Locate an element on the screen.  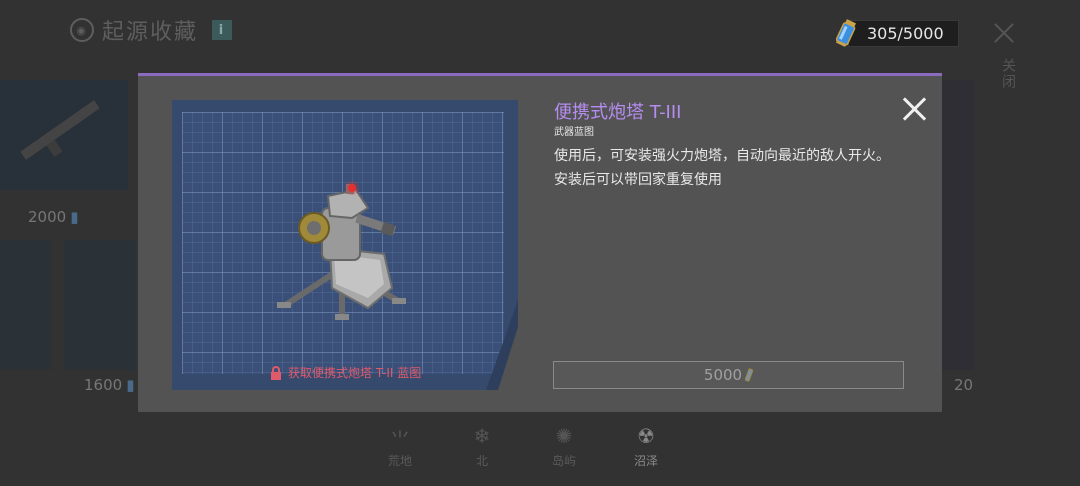
region-tab-bar: ⺌ 荒地 ❄ 北 ✺ 岛屿 ☢ 沼泽 is located at coordinates (523, 446).